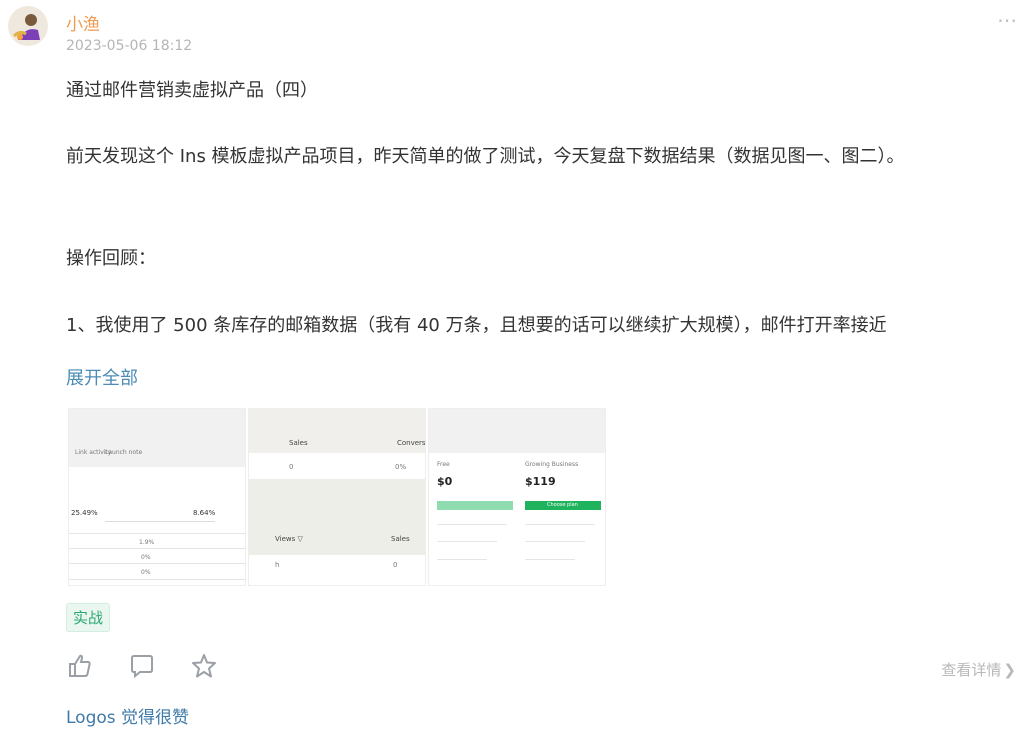 The width and height of the screenshot is (1024, 729). I want to click on thumb2-label-3: 0, so click(291, 467).